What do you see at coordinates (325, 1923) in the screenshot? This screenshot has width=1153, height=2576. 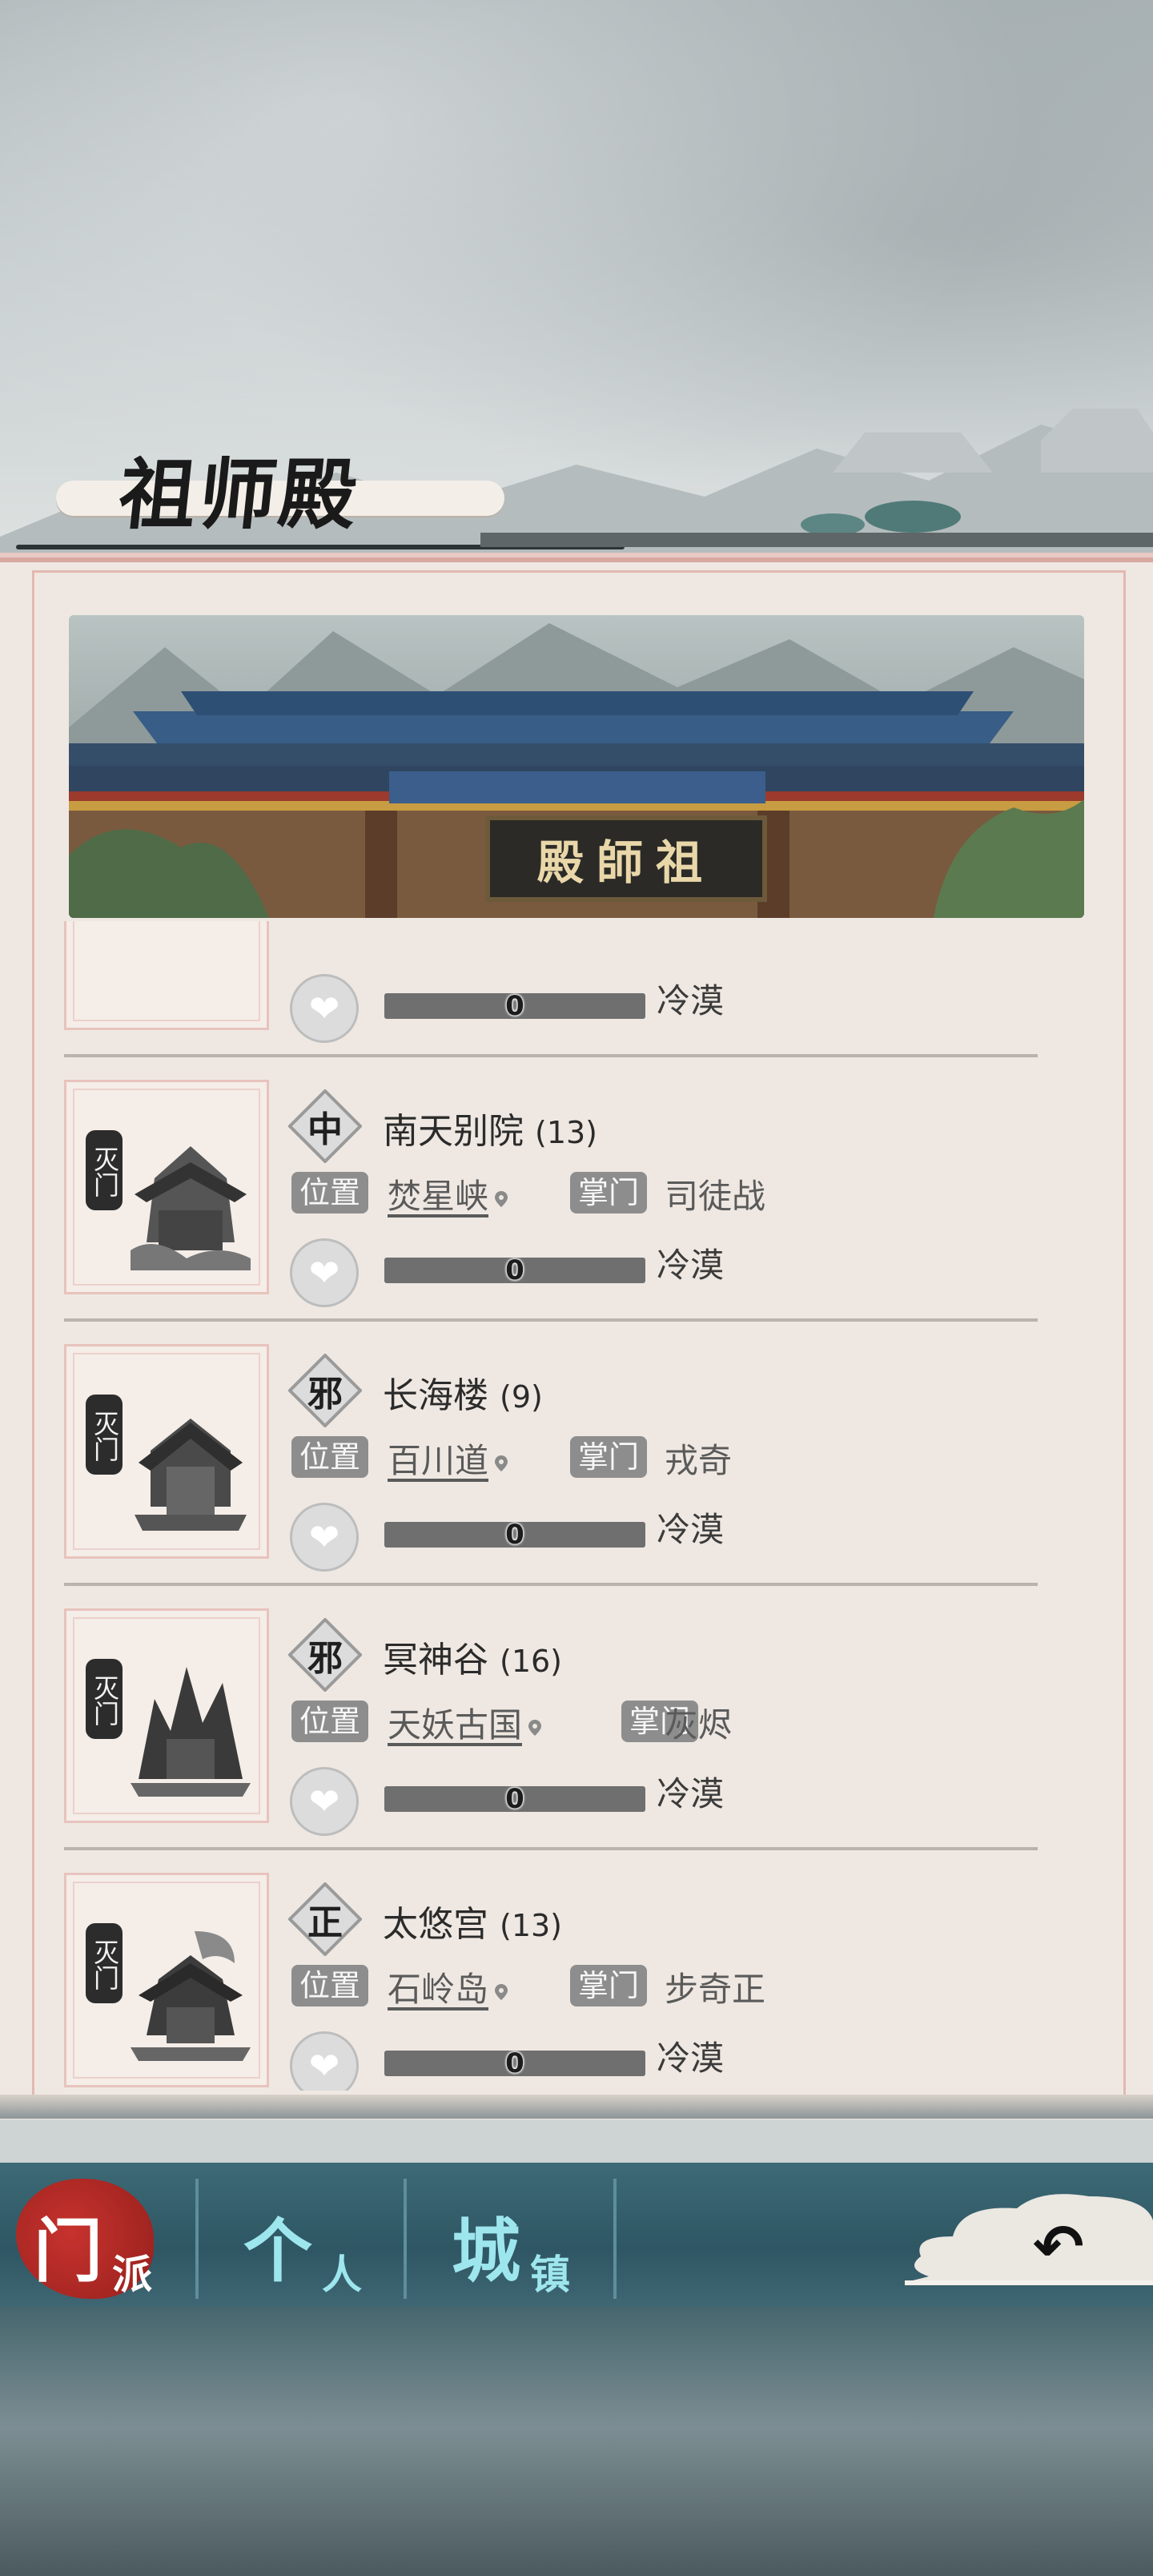 I see `alignment-badge-text: 正` at bounding box center [325, 1923].